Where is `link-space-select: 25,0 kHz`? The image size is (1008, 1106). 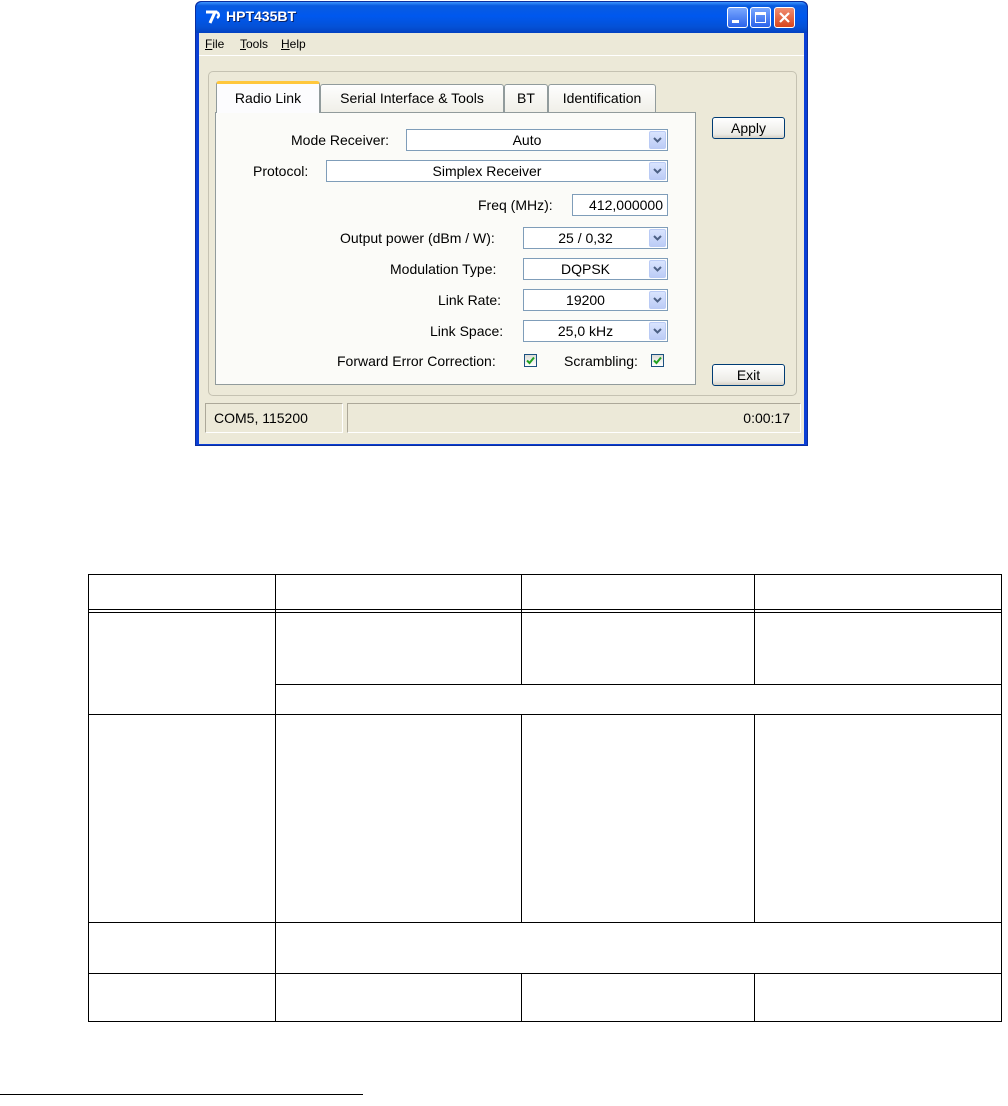
link-space-select: 25,0 kHz is located at coordinates (595, 331).